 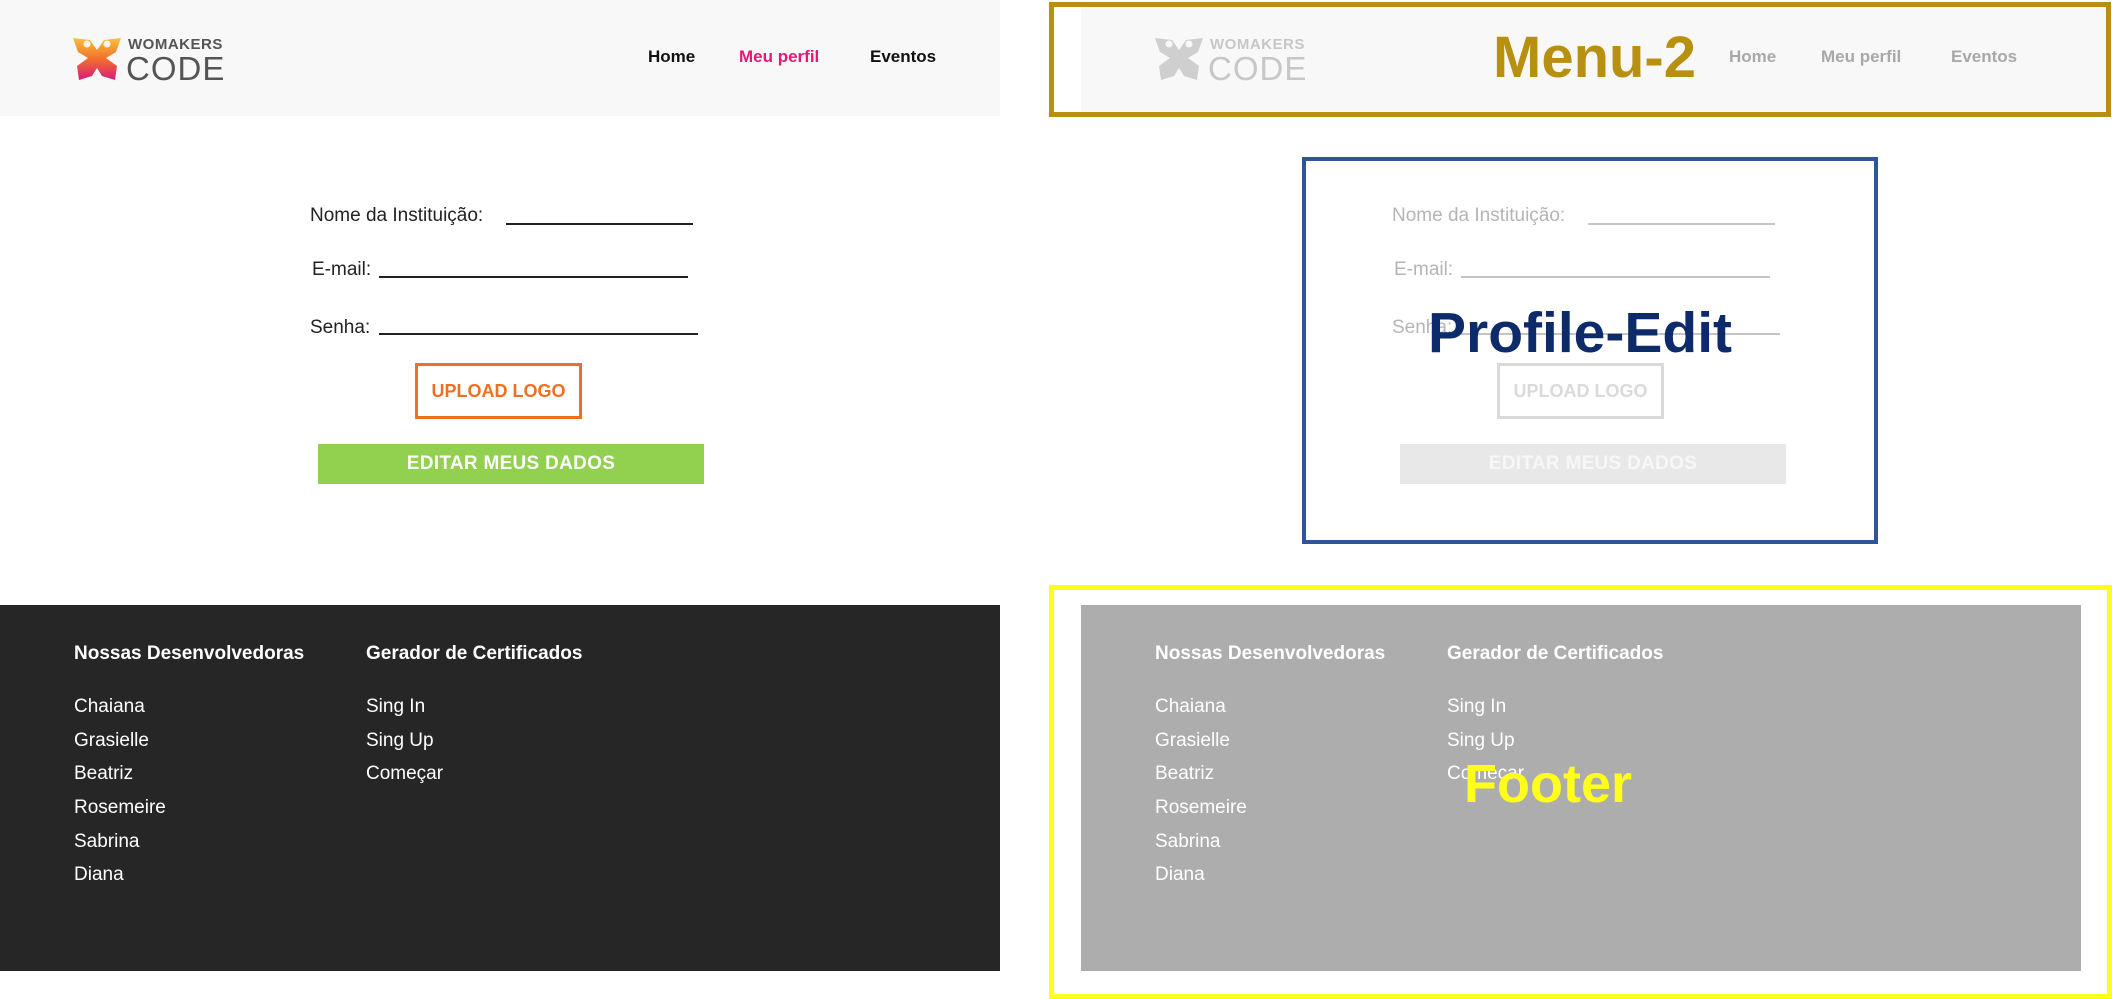 What do you see at coordinates (107, 842) in the screenshot?
I see `footer-link-sabrina: Sabrina` at bounding box center [107, 842].